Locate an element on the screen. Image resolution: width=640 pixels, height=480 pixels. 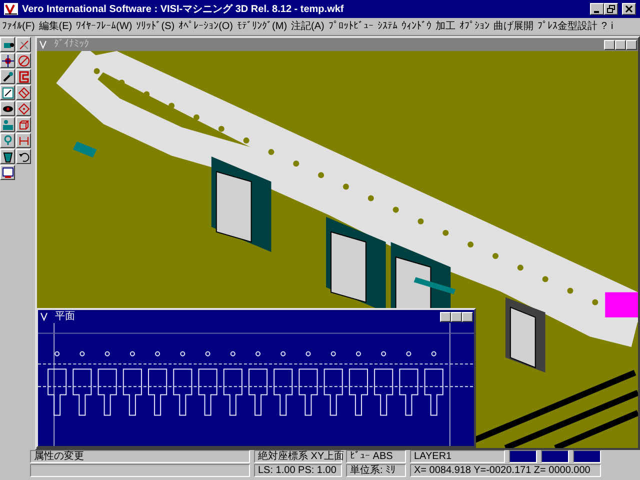
frame-icon is located at coordinates (8, 92).